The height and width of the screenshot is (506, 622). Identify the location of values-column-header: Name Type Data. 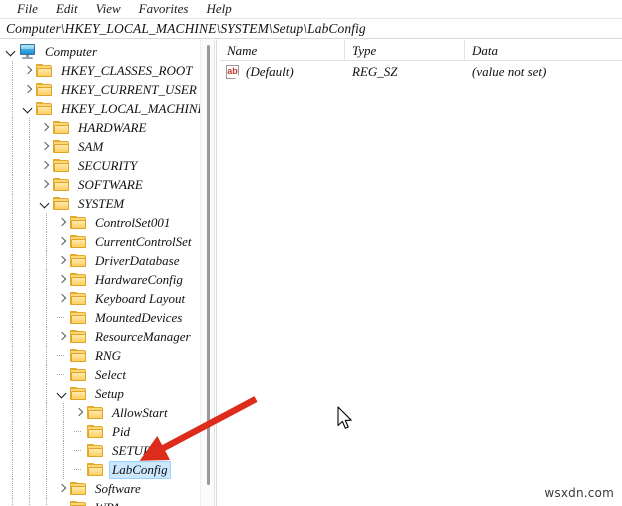
(421, 50).